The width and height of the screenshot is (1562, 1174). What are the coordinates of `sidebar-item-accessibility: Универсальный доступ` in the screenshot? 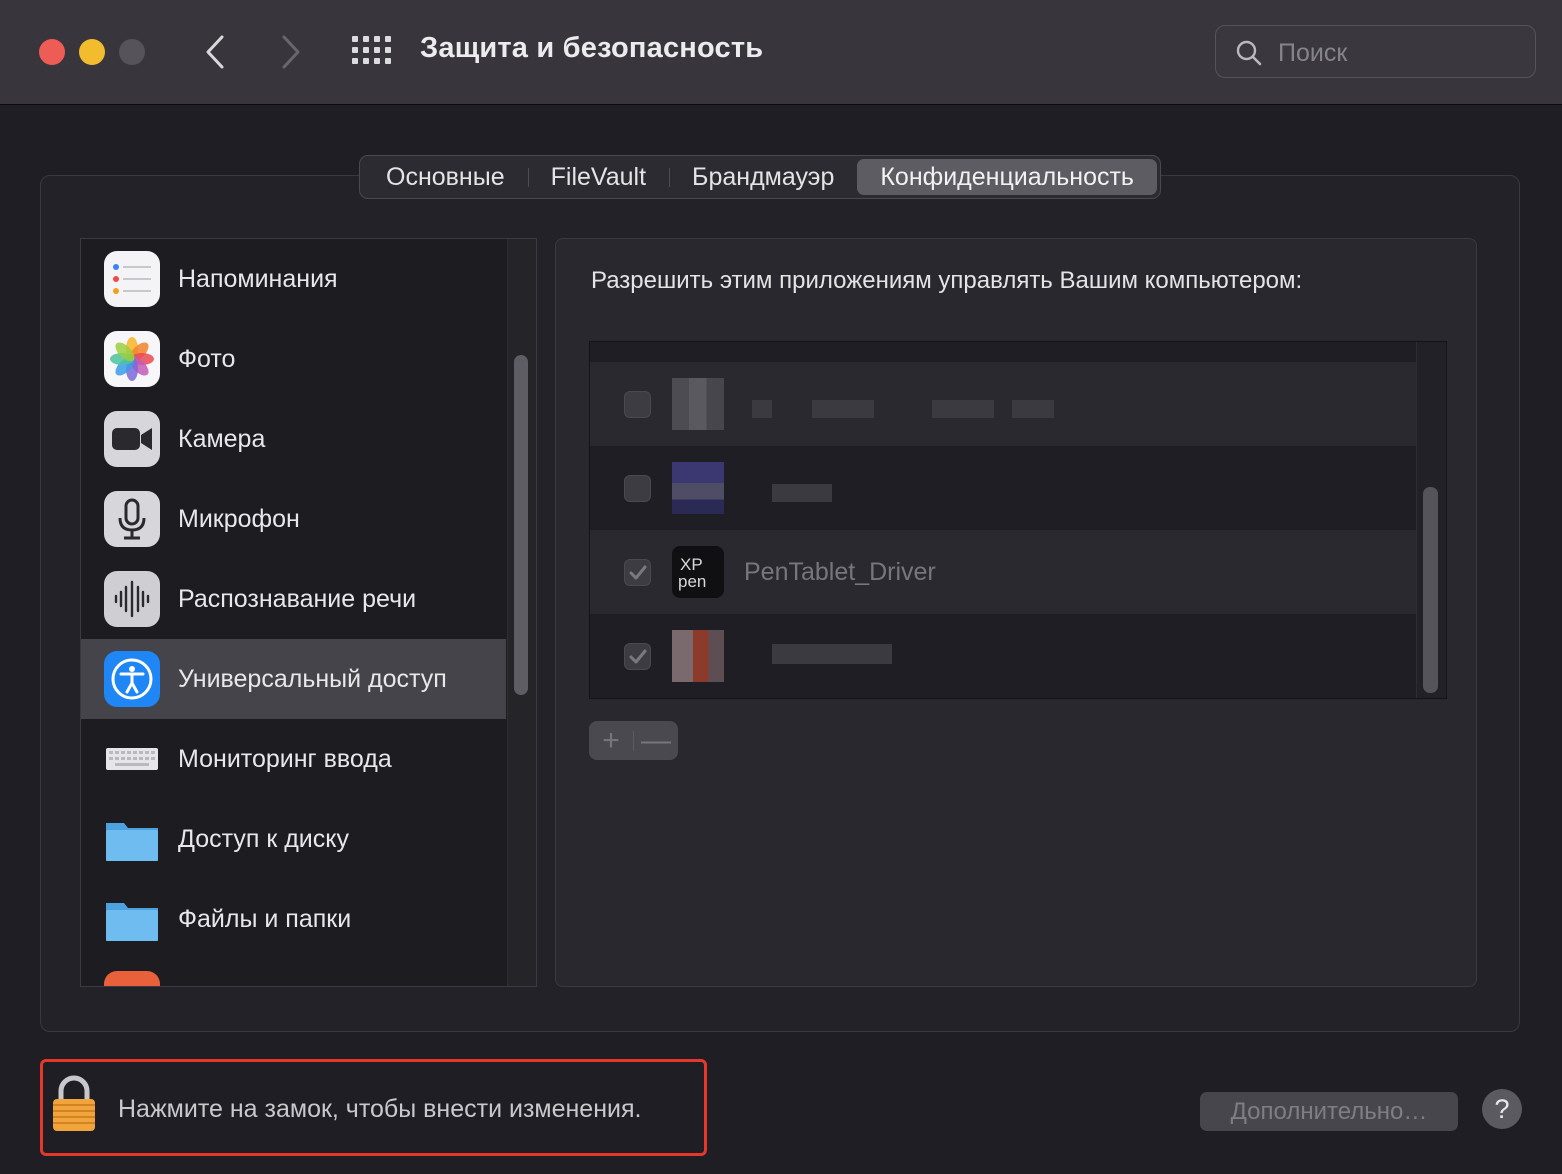 It's located at (293, 679).